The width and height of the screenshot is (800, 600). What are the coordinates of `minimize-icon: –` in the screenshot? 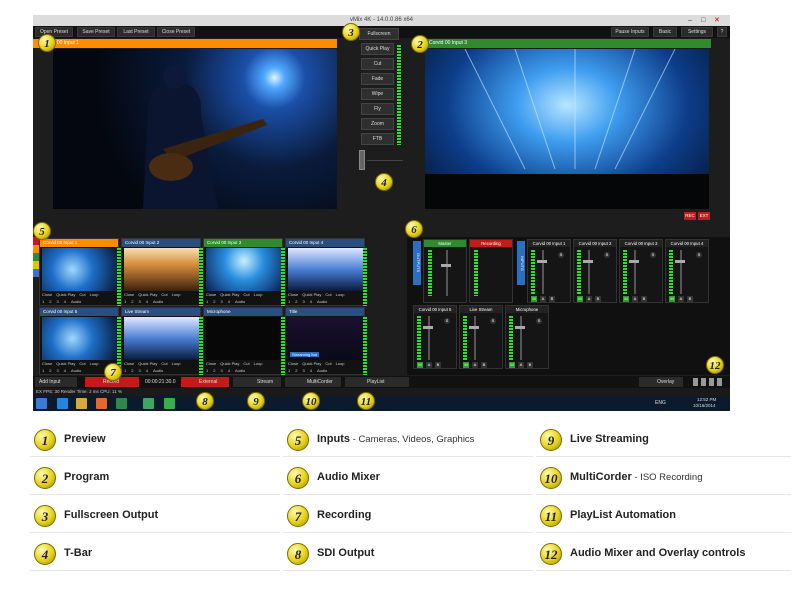 It's located at (690, 20).